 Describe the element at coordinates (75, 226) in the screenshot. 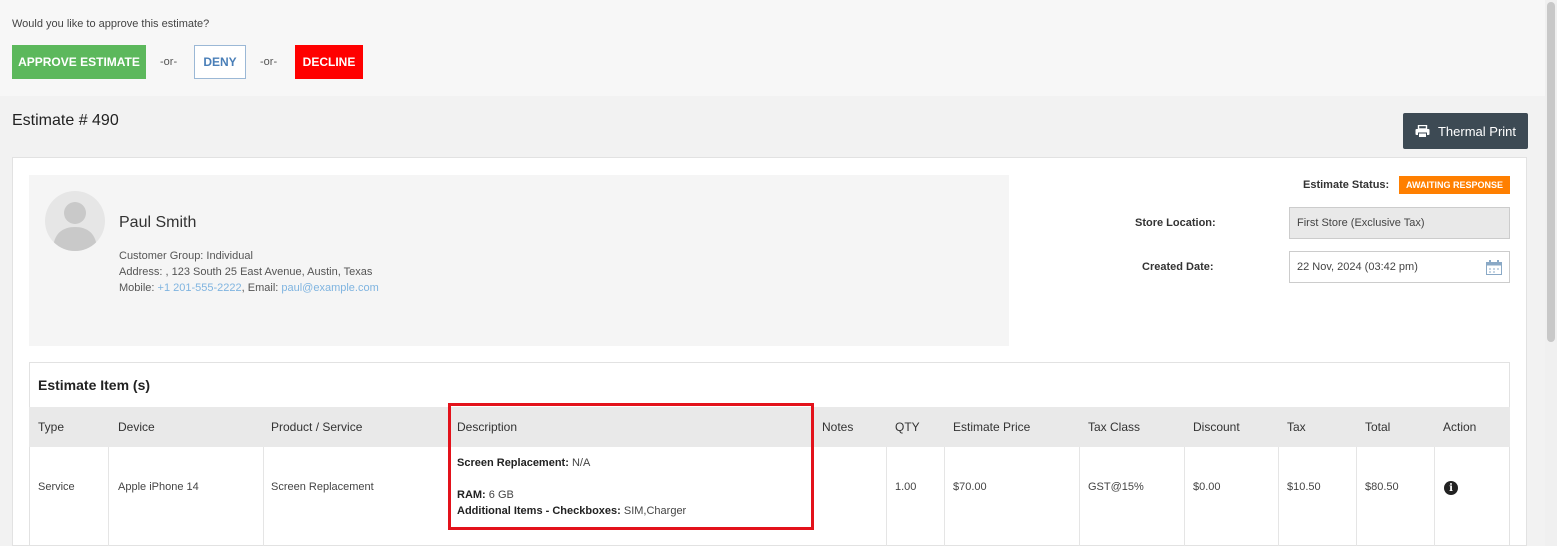

I see `user-silhouette-icon` at that location.